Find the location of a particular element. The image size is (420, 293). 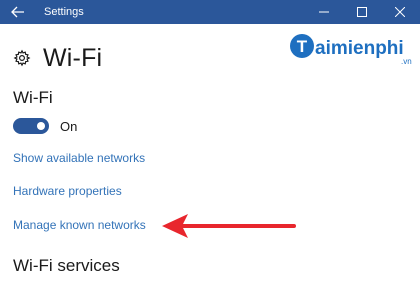

toggle-knob is located at coordinates (41, 126).